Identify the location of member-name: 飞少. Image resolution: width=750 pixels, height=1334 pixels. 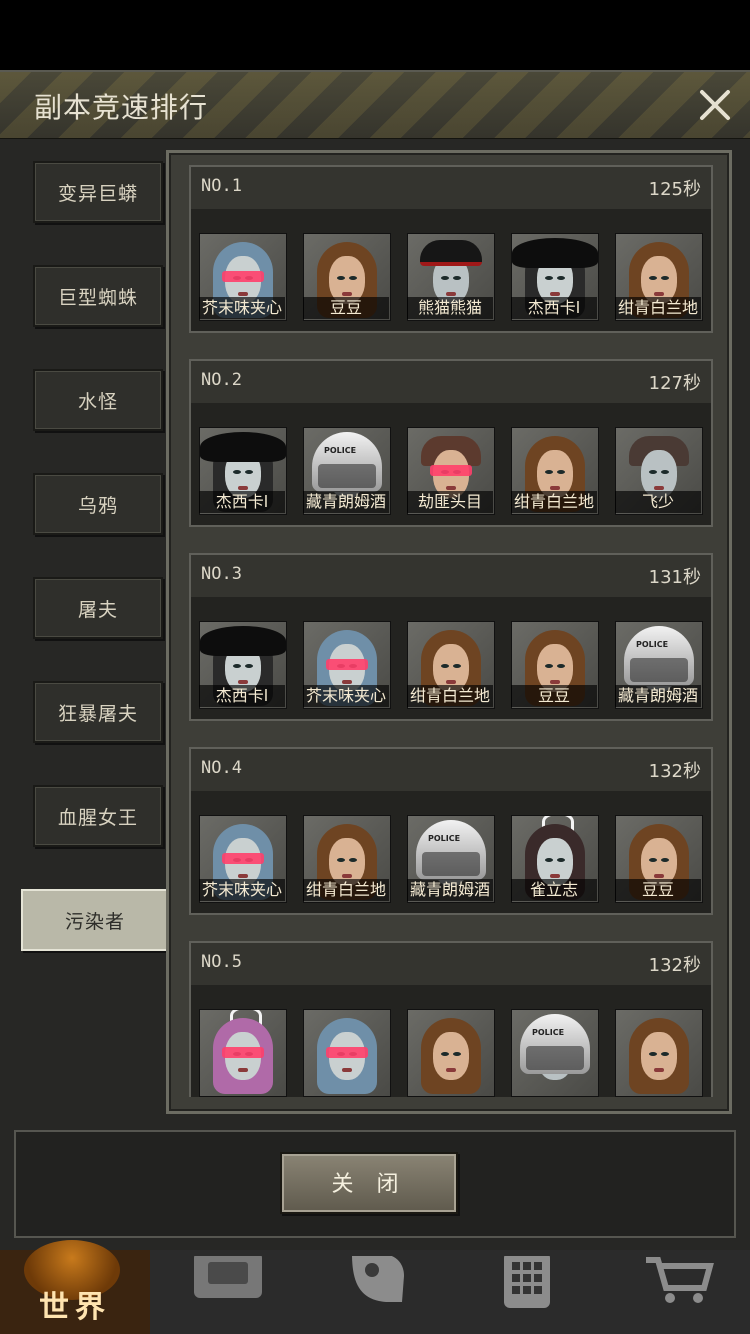
(657, 501).